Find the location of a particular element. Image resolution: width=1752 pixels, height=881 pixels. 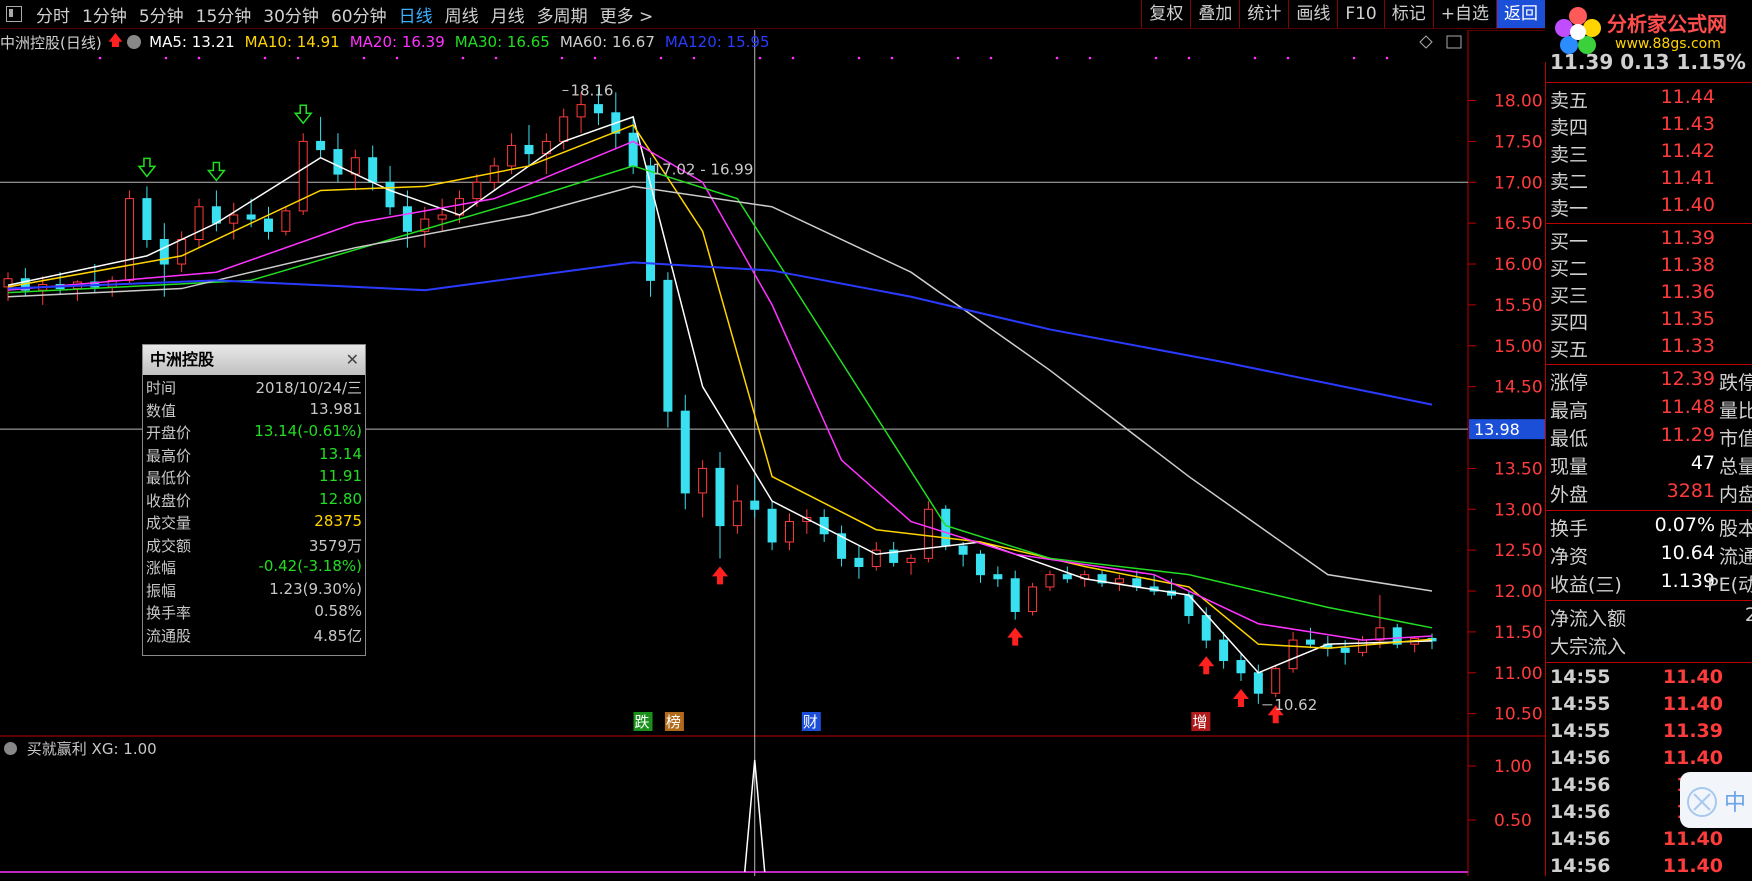

quote-row: 卖一 11.40 is located at coordinates (1649, 207).